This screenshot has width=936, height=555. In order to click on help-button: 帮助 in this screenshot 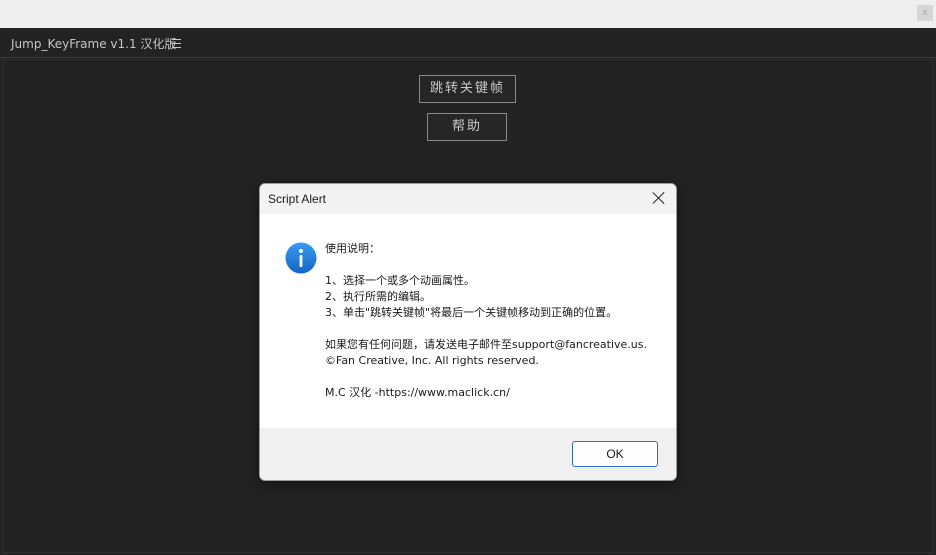, I will do `click(467, 127)`.